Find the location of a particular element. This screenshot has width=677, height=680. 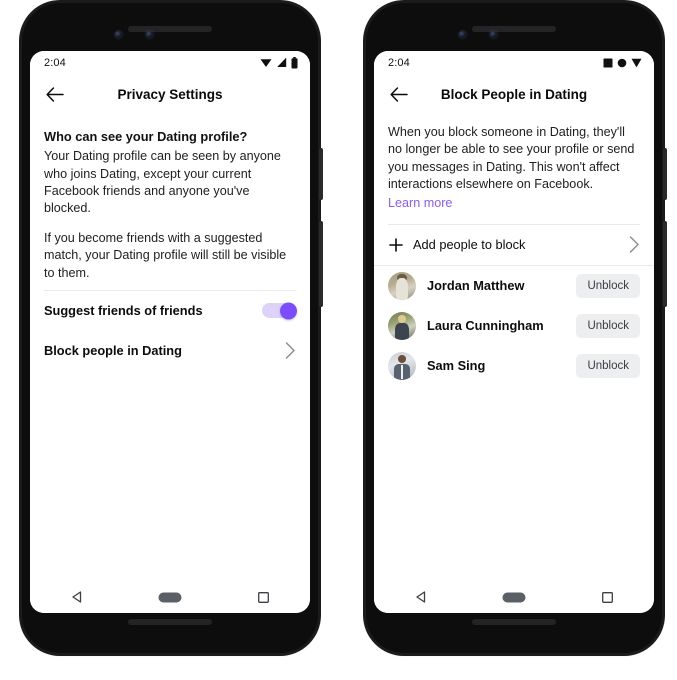

section-heading: Who can see your Dating profile? is located at coordinates (146, 136).